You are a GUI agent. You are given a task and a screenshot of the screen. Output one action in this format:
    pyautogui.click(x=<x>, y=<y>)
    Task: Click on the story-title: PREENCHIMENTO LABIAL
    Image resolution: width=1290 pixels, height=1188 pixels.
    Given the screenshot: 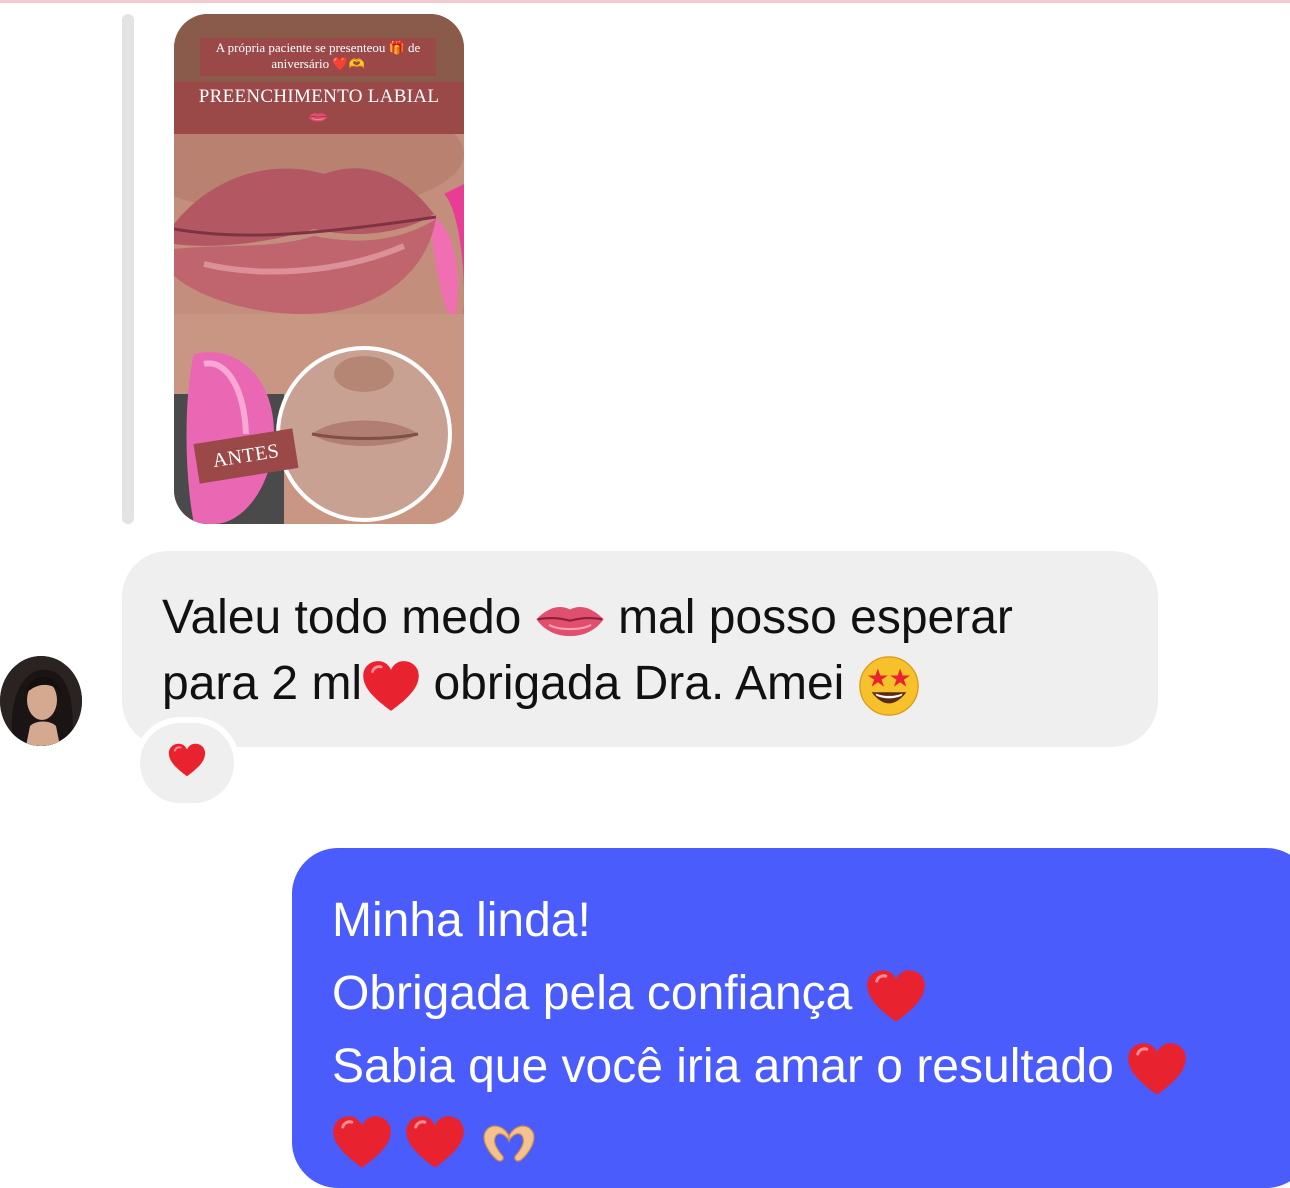 What is the action you would take?
    pyautogui.click(x=319, y=96)
    